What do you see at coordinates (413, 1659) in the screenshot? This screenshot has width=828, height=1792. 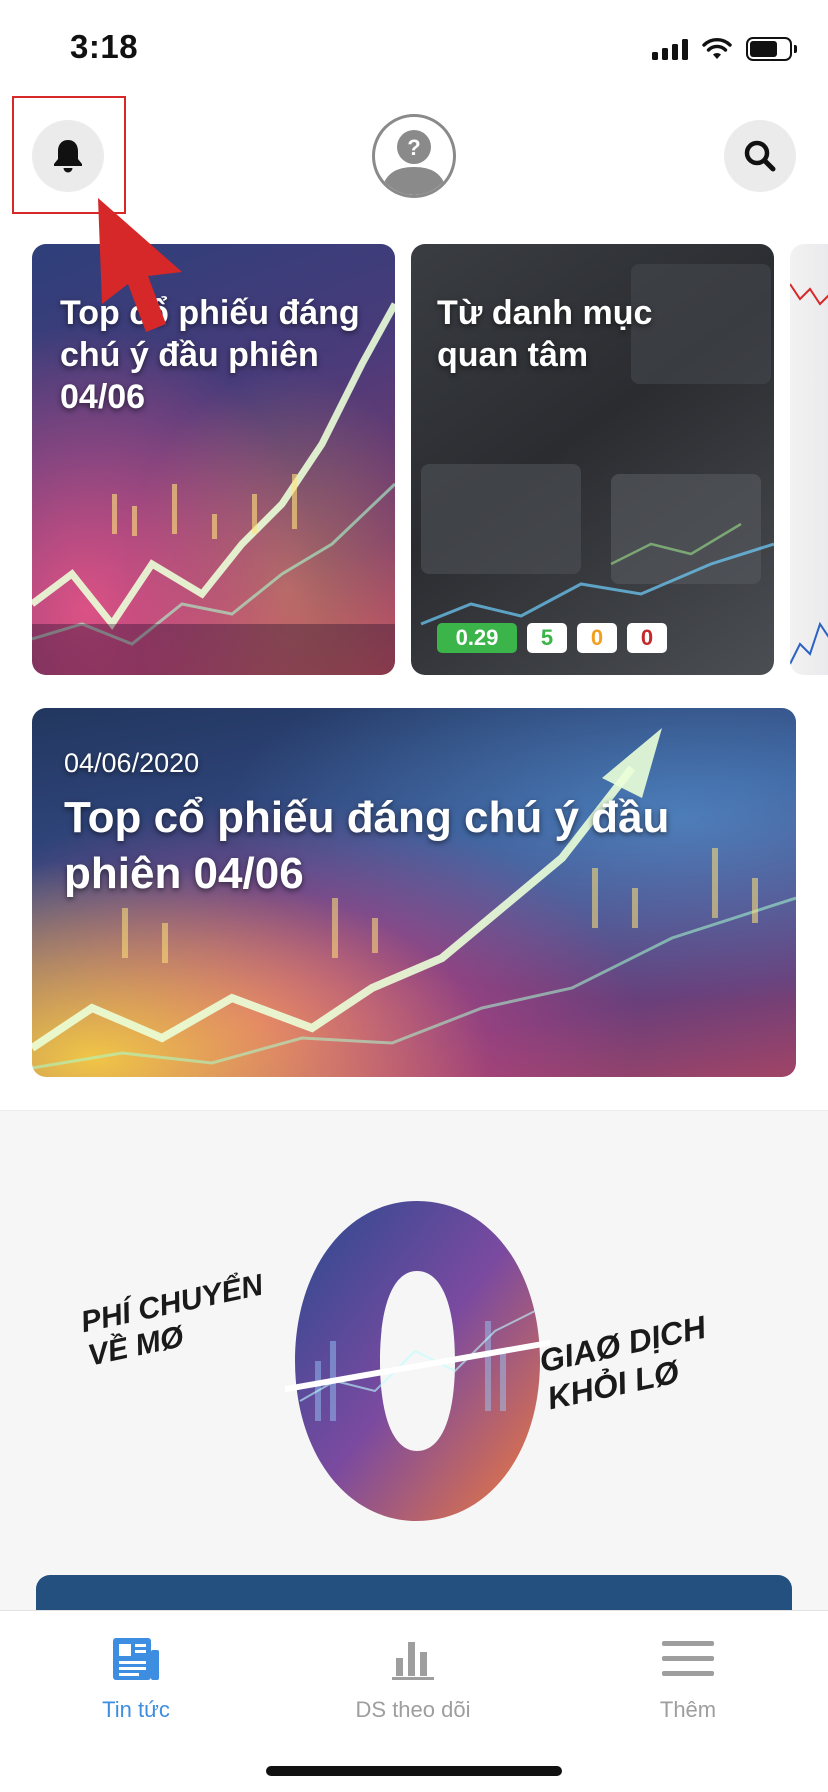 I see `bar-chart-icon` at bounding box center [413, 1659].